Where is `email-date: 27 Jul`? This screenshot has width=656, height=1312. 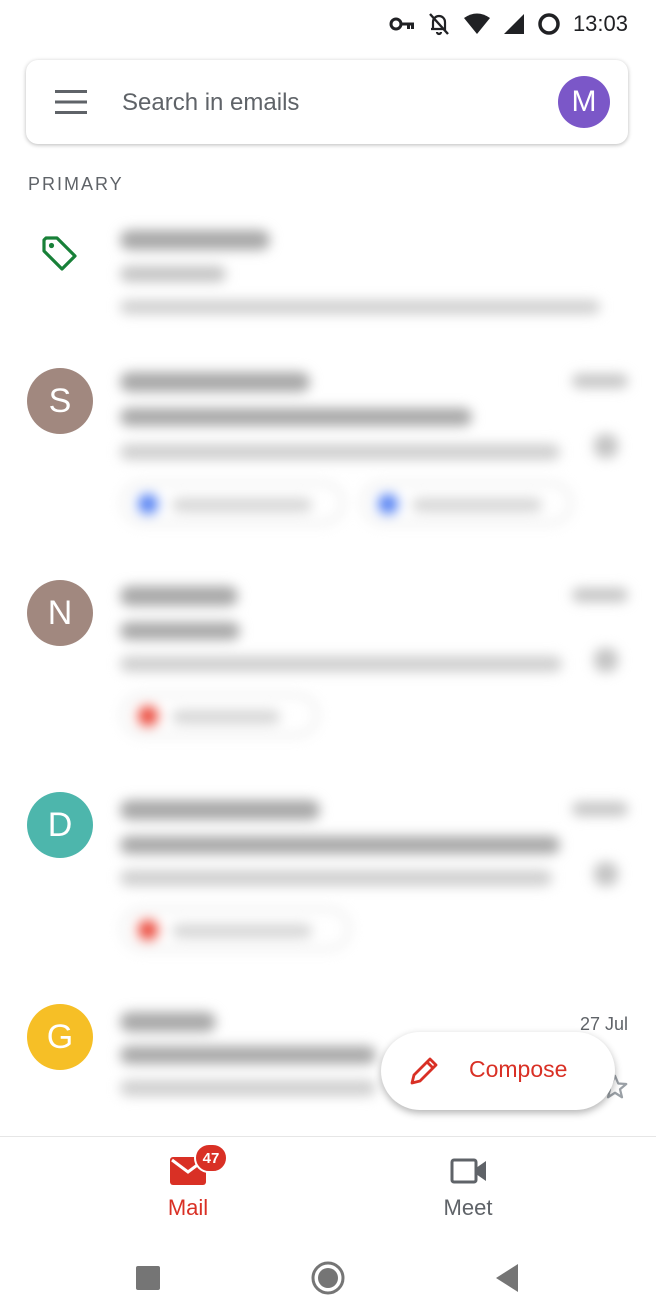
email-date: 27 Jul is located at coordinates (603, 1024).